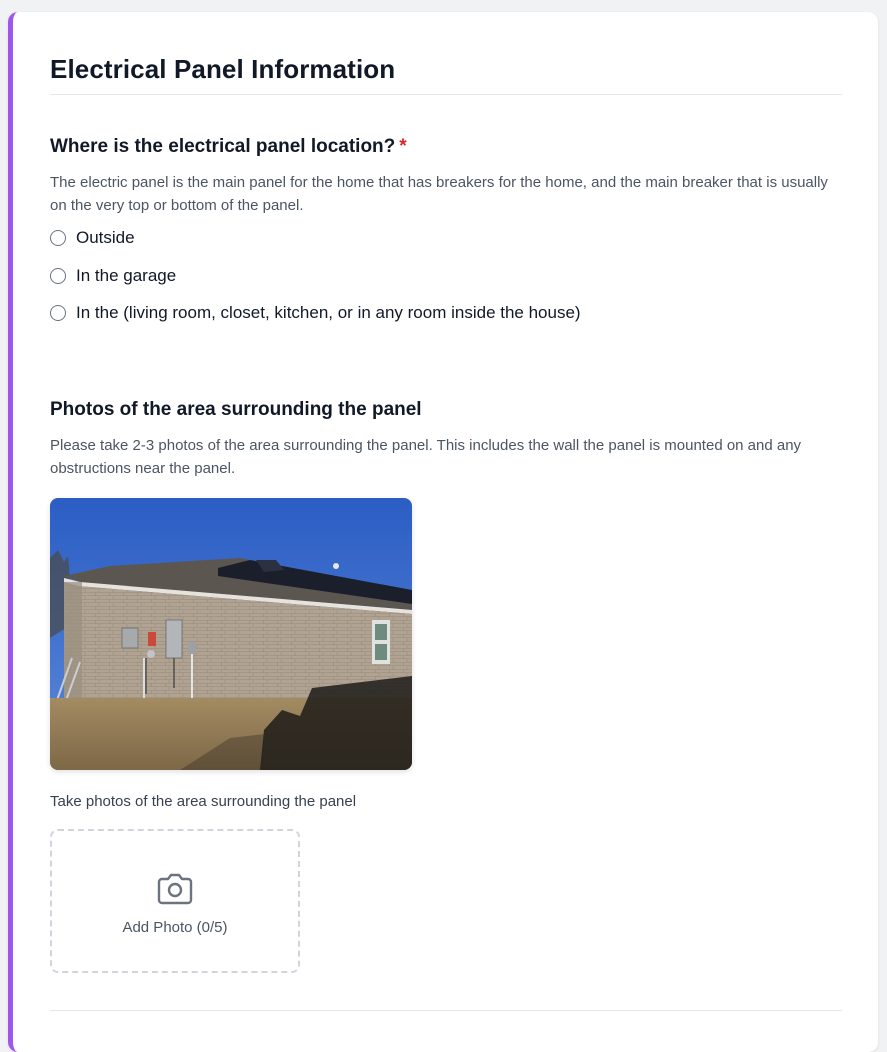 The height and width of the screenshot is (1052, 887). Describe the element at coordinates (403, 146) in the screenshot. I see `required-marker: *` at that location.